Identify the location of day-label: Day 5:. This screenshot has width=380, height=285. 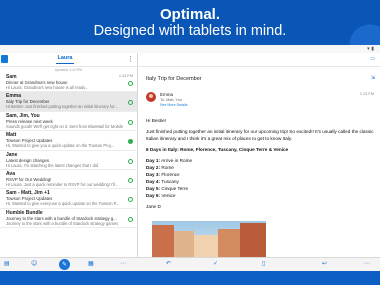
(153, 188).